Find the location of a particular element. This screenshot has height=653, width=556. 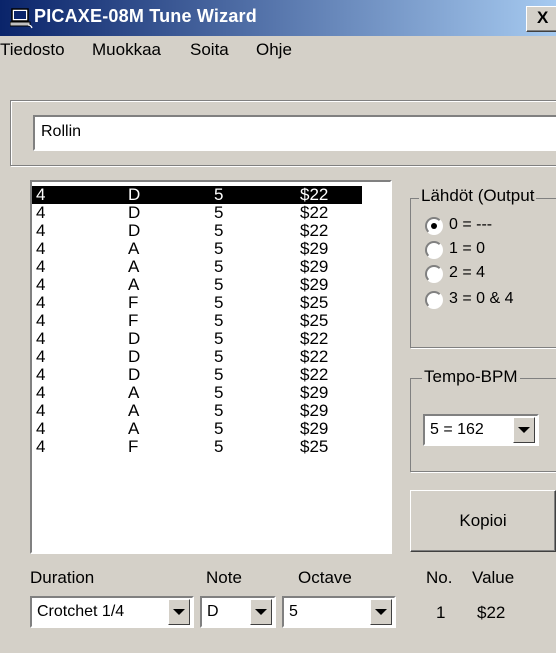

close-button: X is located at coordinates (541, 19).